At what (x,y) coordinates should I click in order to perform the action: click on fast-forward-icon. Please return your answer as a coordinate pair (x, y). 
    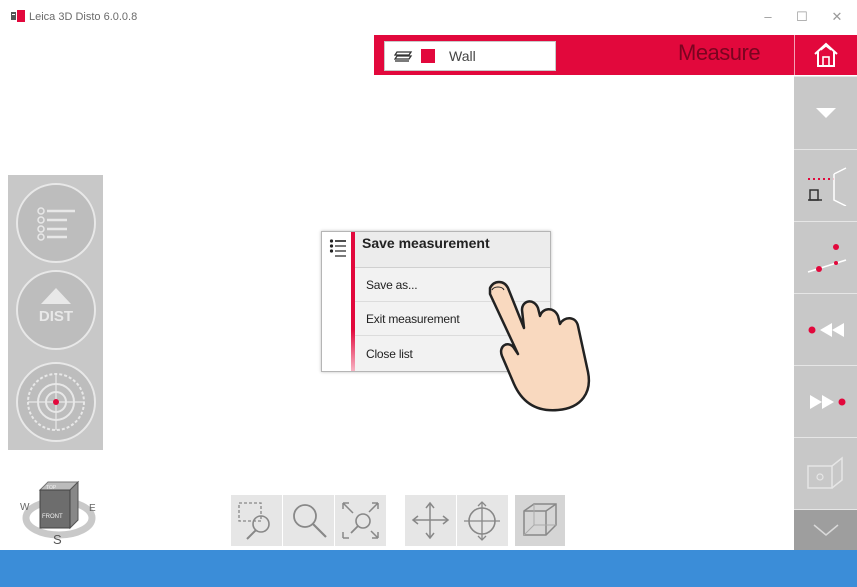
    Looking at the image, I should click on (828, 402).